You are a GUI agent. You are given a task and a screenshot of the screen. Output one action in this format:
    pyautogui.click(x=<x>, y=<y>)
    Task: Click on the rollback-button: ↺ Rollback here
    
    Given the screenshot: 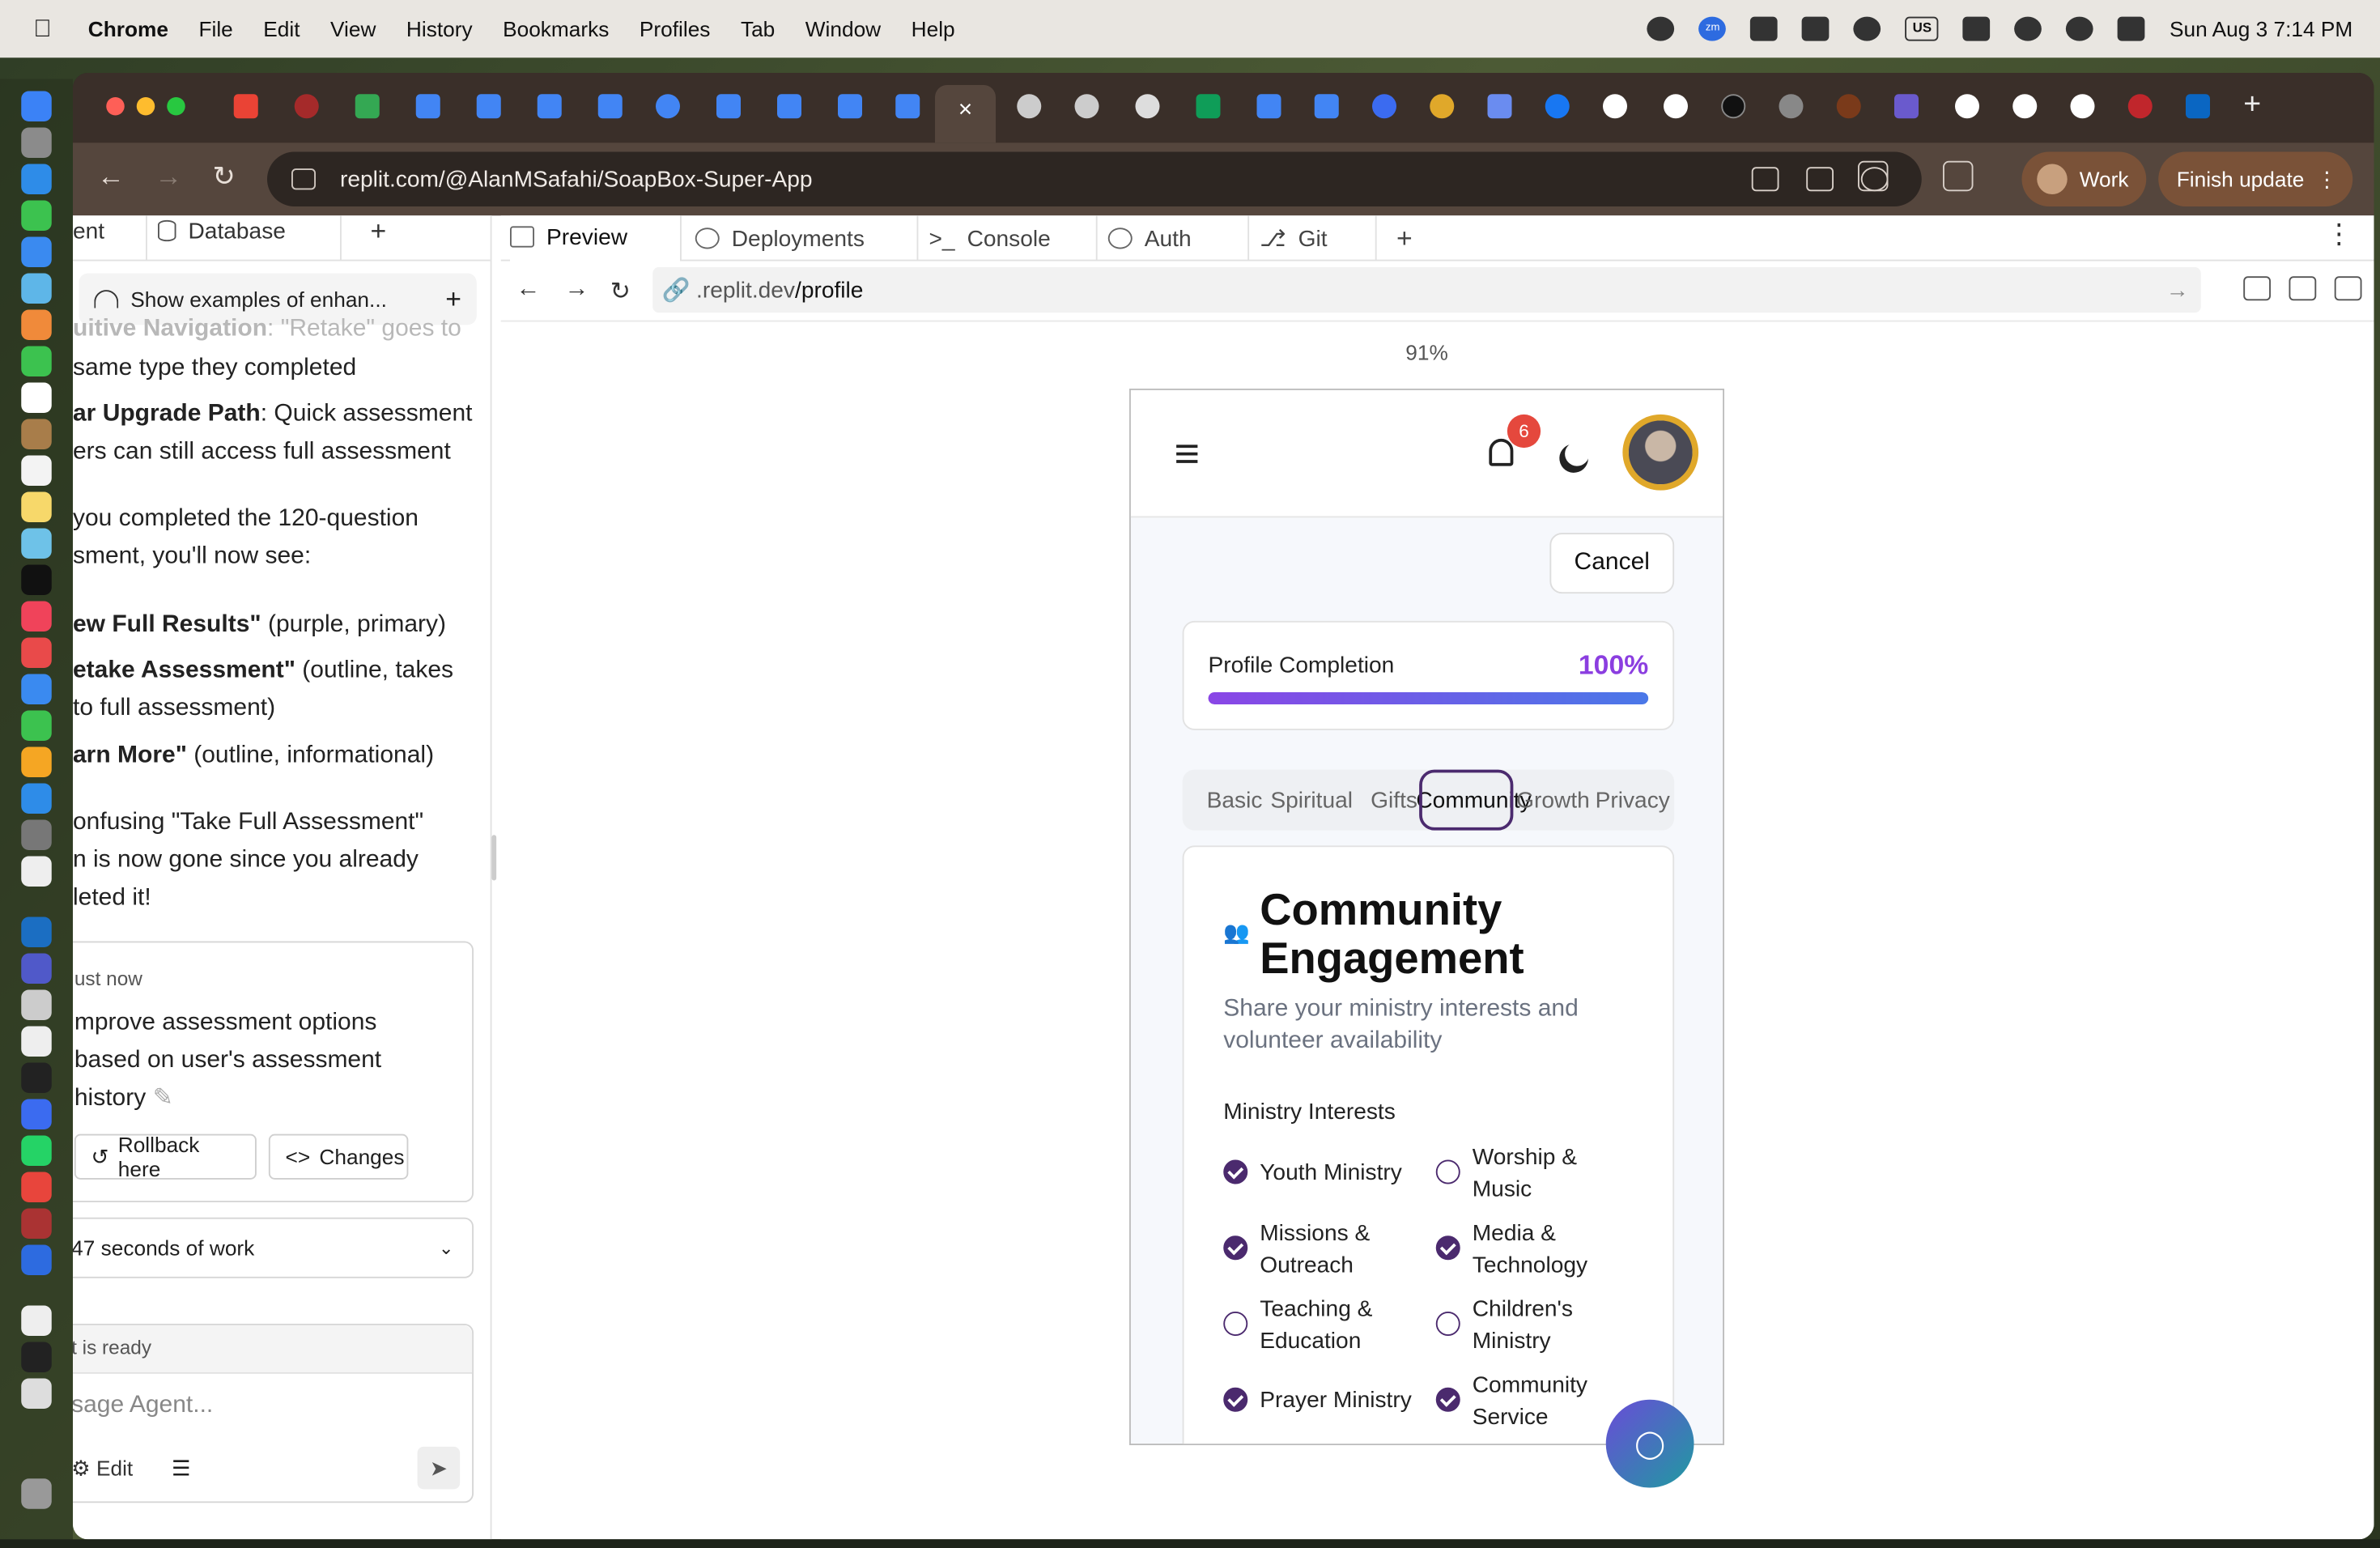 What is the action you would take?
    pyautogui.click(x=165, y=1157)
    